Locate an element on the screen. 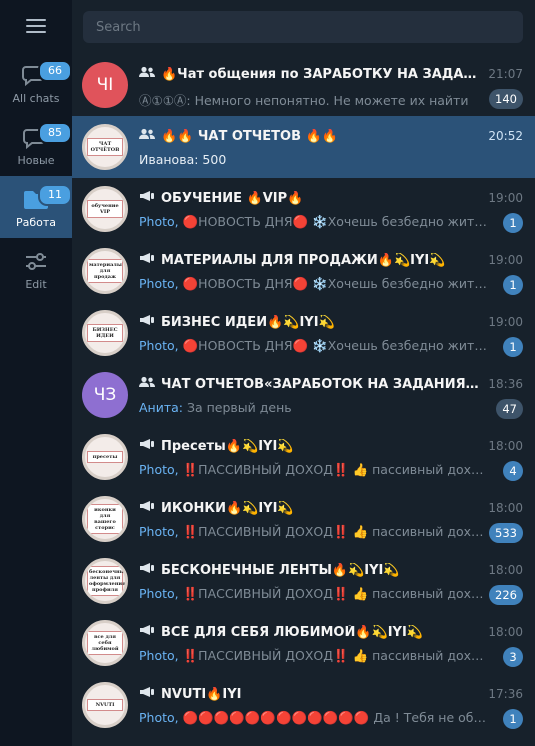 This screenshot has height=746, width=535. chat-title-text: БЕСКОНЕЧНЫЕ ЛЕНТЫ🔥💫IYI💫 is located at coordinates (280, 570).